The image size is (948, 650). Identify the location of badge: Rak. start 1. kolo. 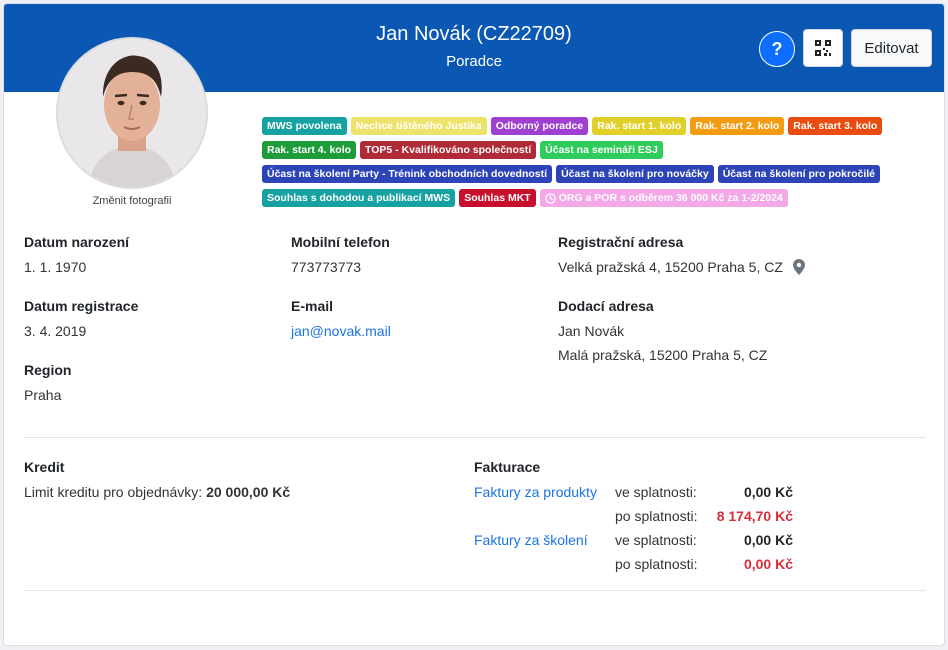
(639, 126).